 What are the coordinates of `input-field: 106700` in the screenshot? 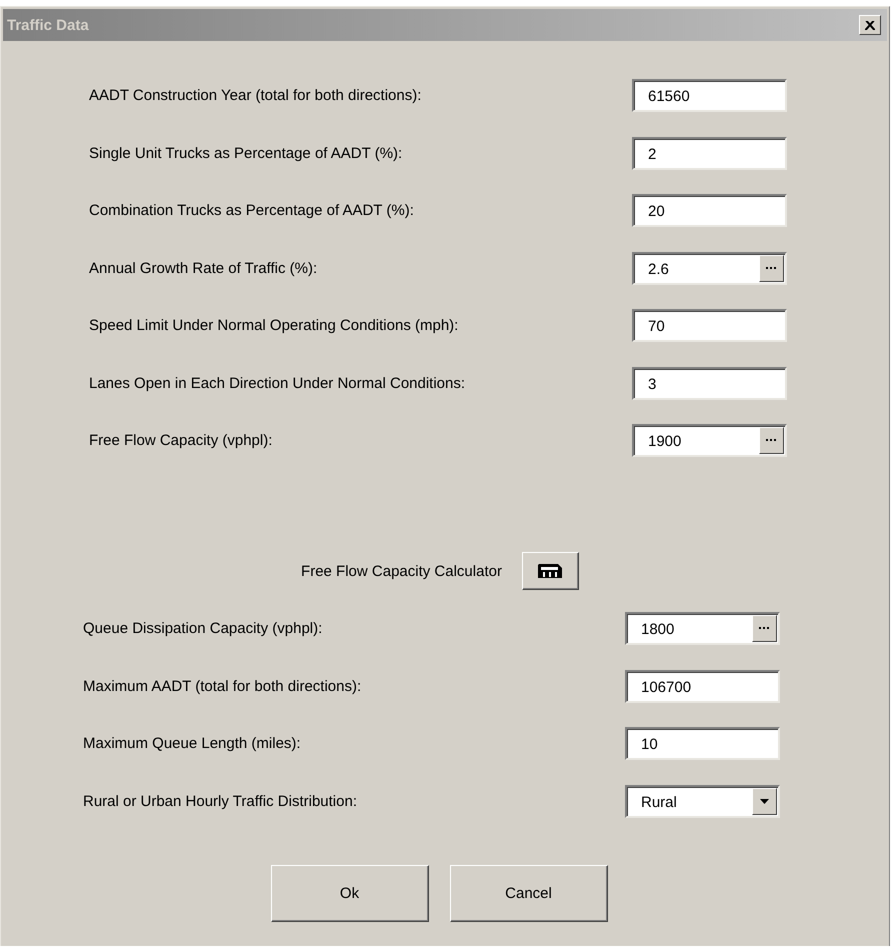 It's located at (702, 686).